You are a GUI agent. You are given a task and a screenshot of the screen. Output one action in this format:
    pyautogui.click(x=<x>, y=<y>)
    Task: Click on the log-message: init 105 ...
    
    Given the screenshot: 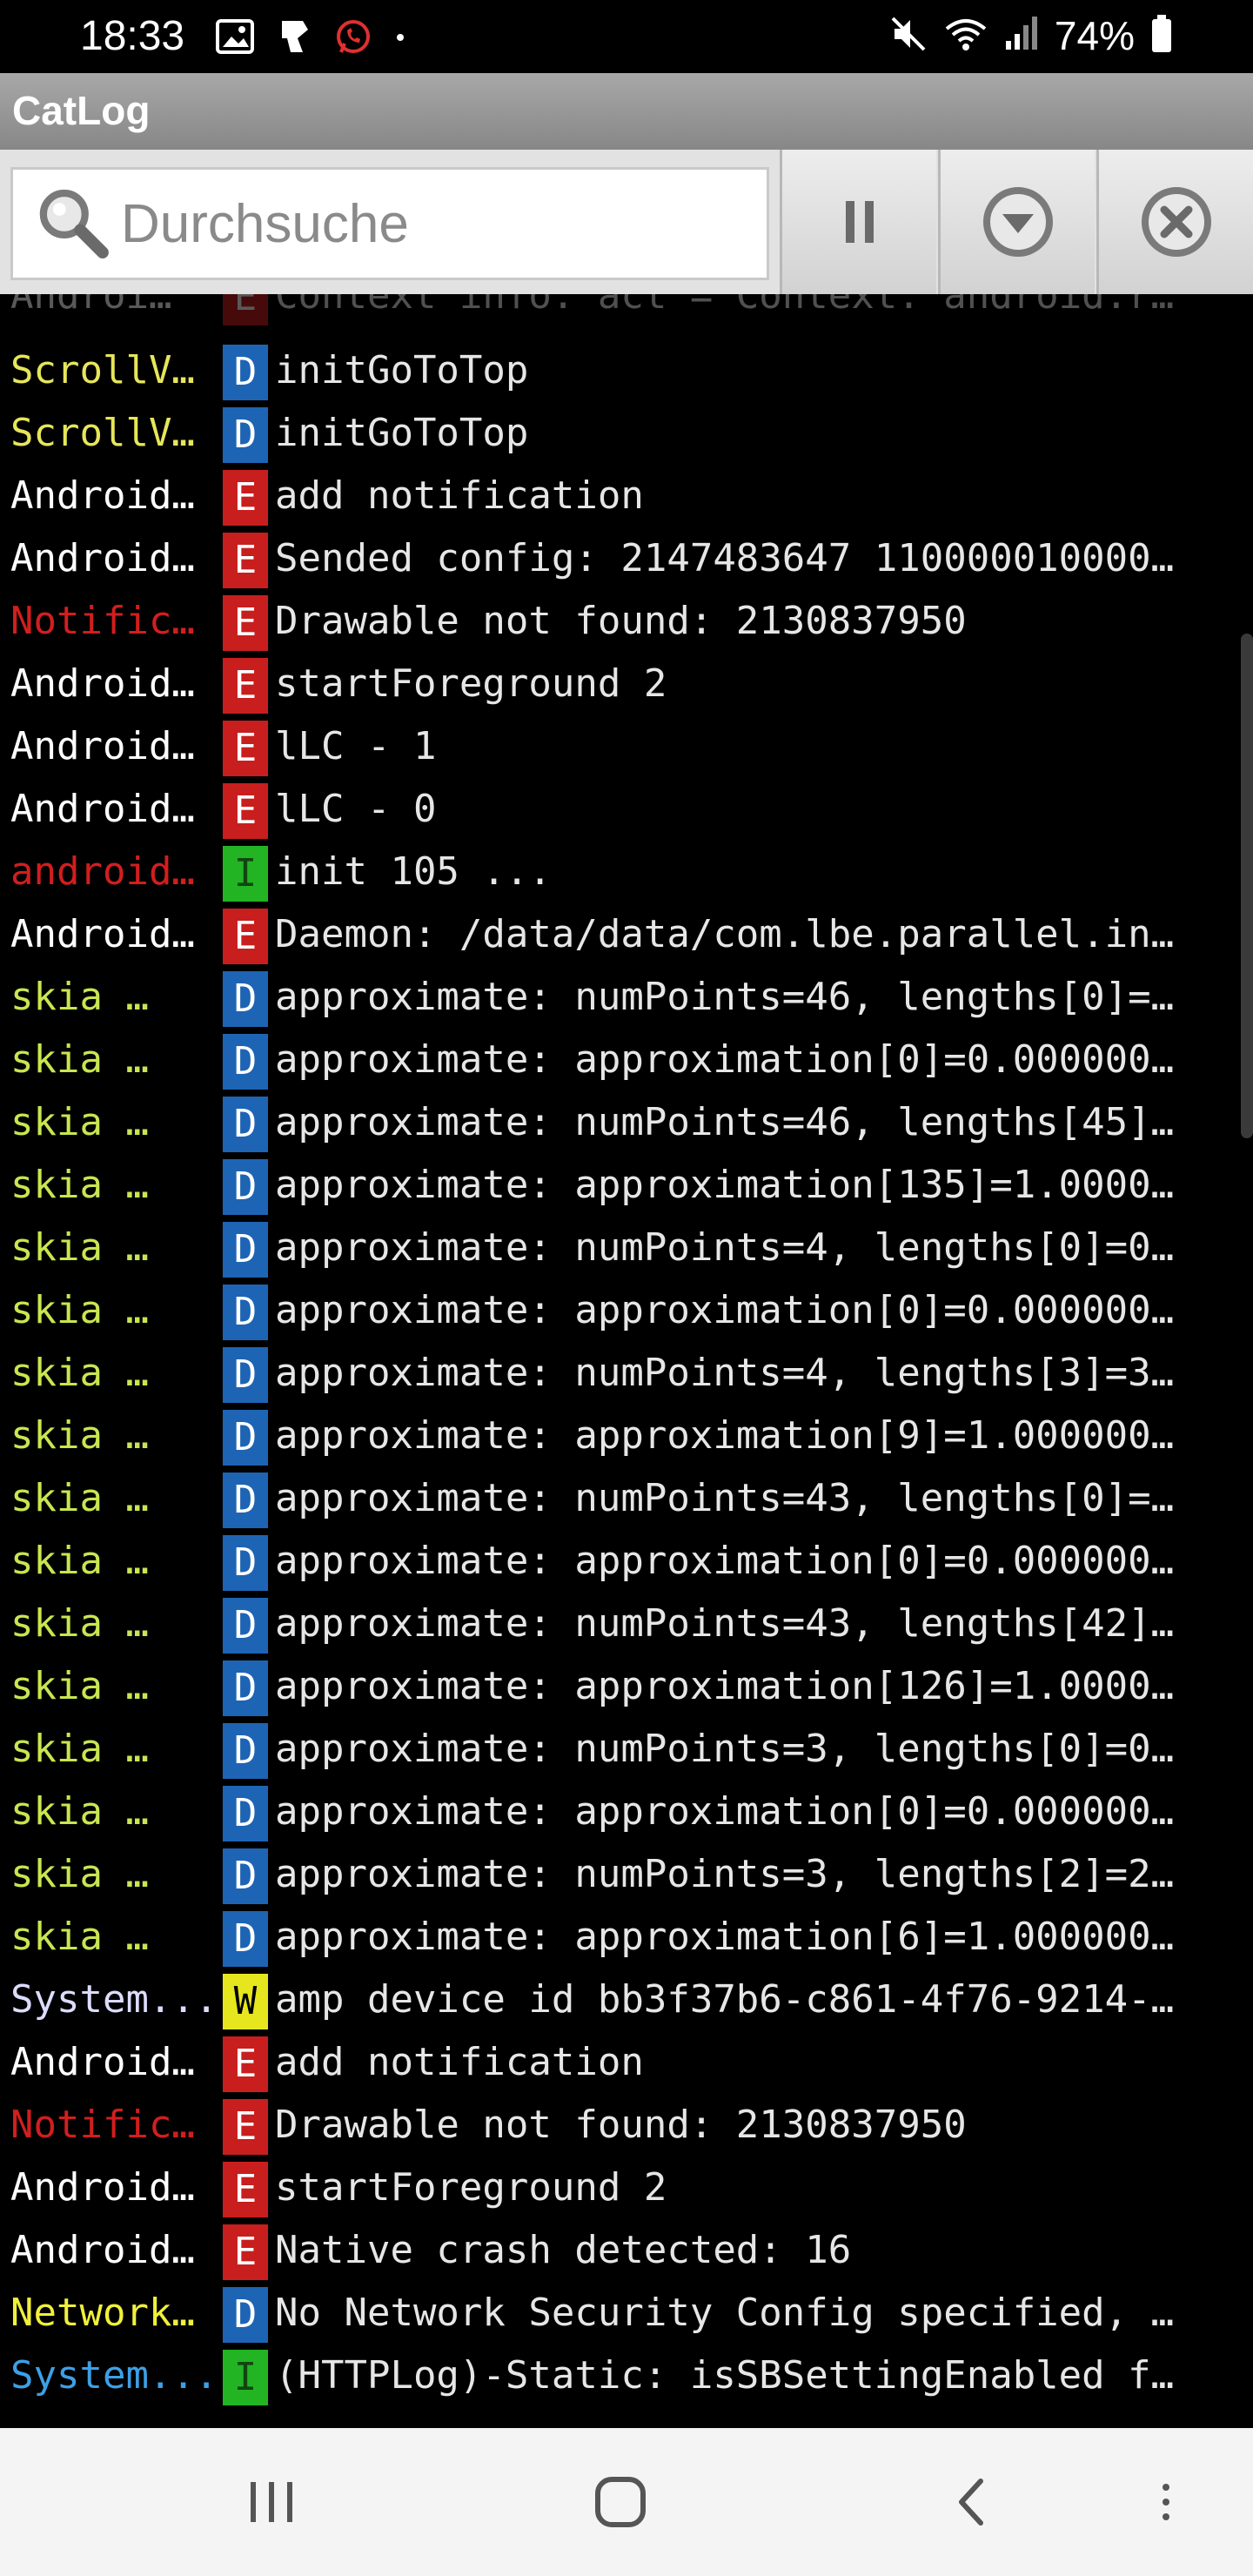 What is the action you would take?
    pyautogui.click(x=413, y=871)
    